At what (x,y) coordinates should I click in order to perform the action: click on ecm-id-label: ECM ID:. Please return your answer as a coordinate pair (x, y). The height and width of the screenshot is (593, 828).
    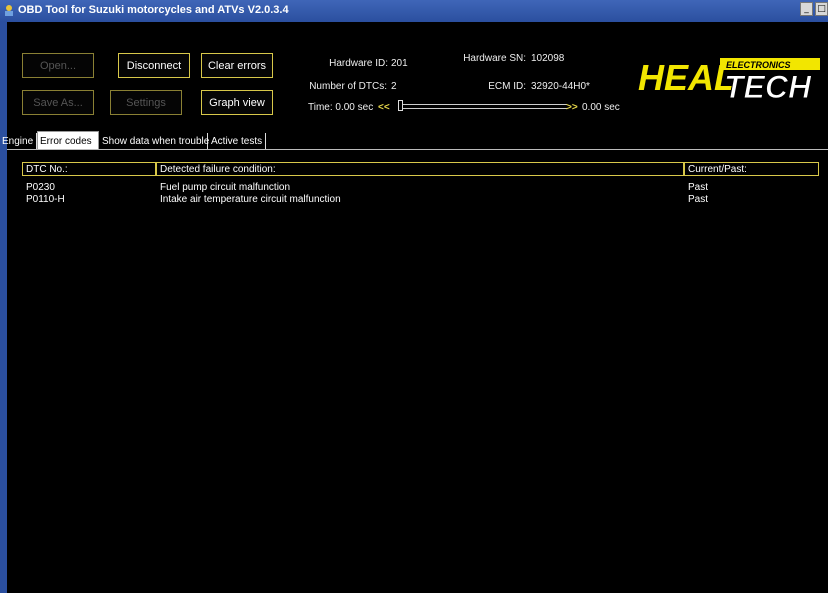
    Looking at the image, I should click on (507, 86).